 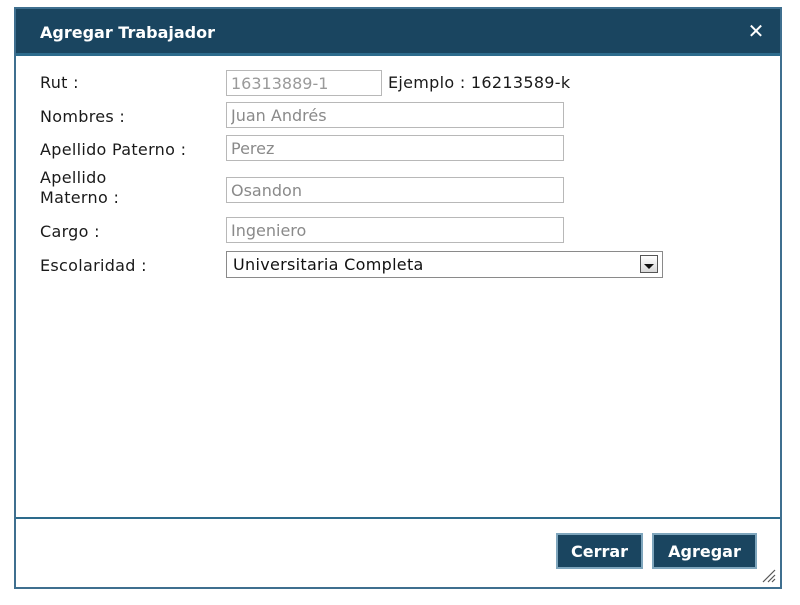 I want to click on apellido-materno-label: Apellido Materno :, so click(x=79, y=188).